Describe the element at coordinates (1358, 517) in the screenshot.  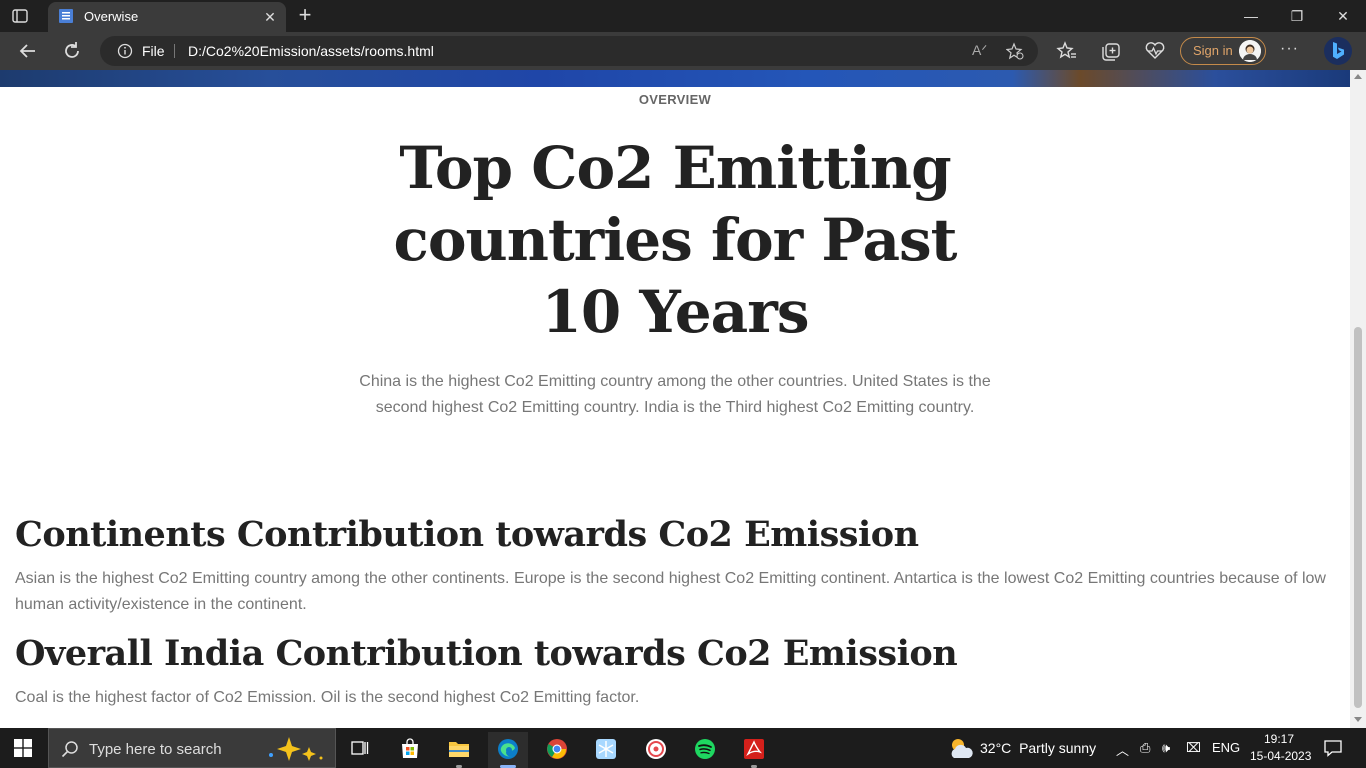
I see `scrollbar-thumb` at that location.